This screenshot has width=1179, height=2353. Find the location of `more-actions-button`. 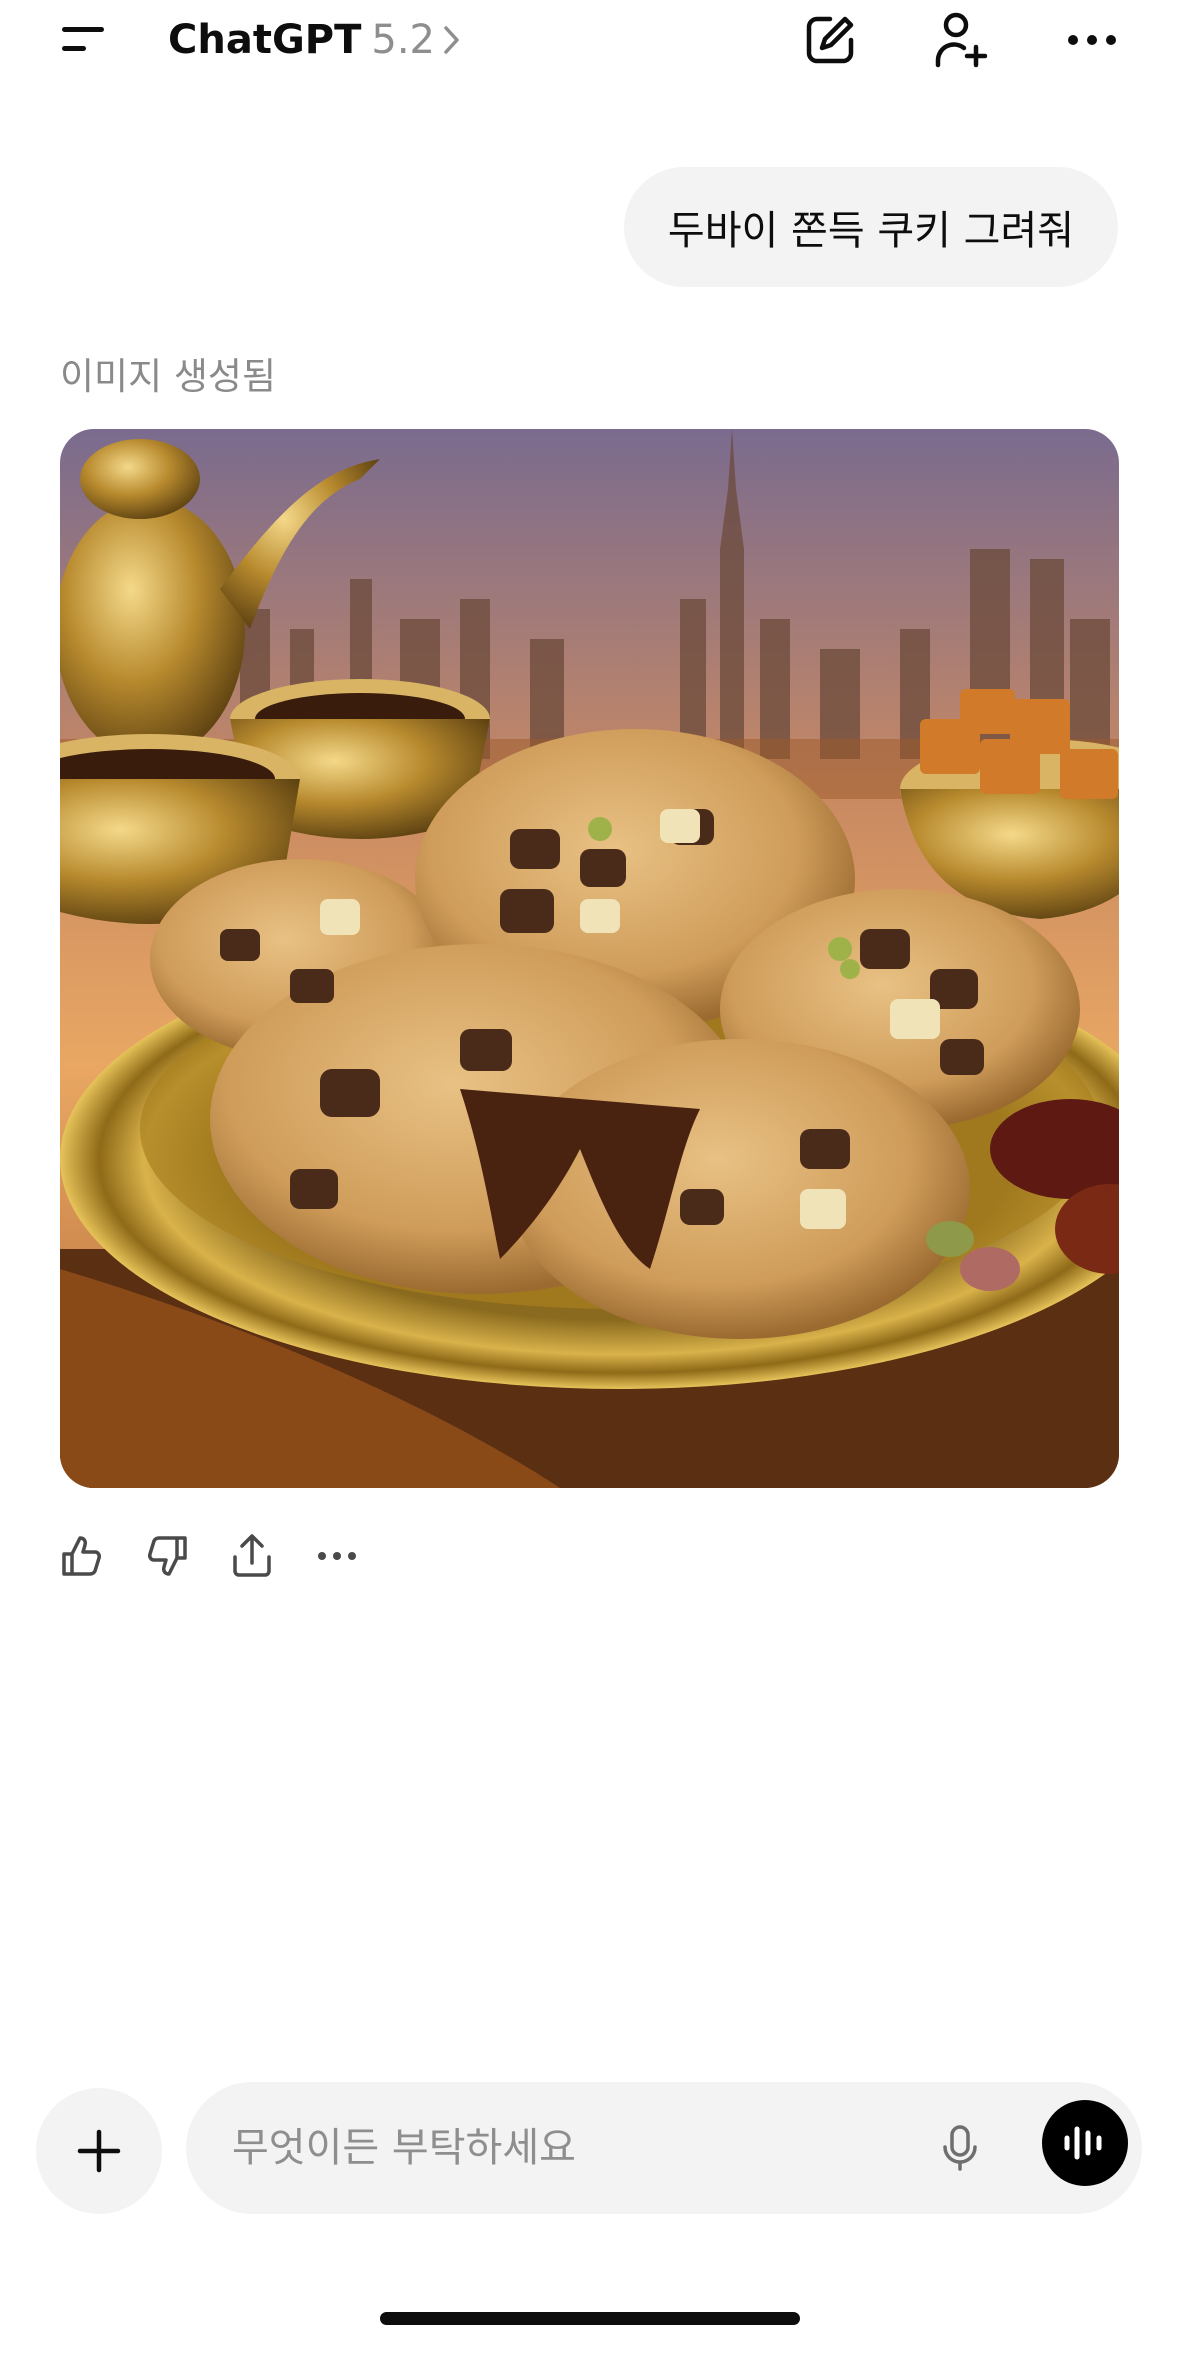

more-actions-button is located at coordinates (337, 1556).